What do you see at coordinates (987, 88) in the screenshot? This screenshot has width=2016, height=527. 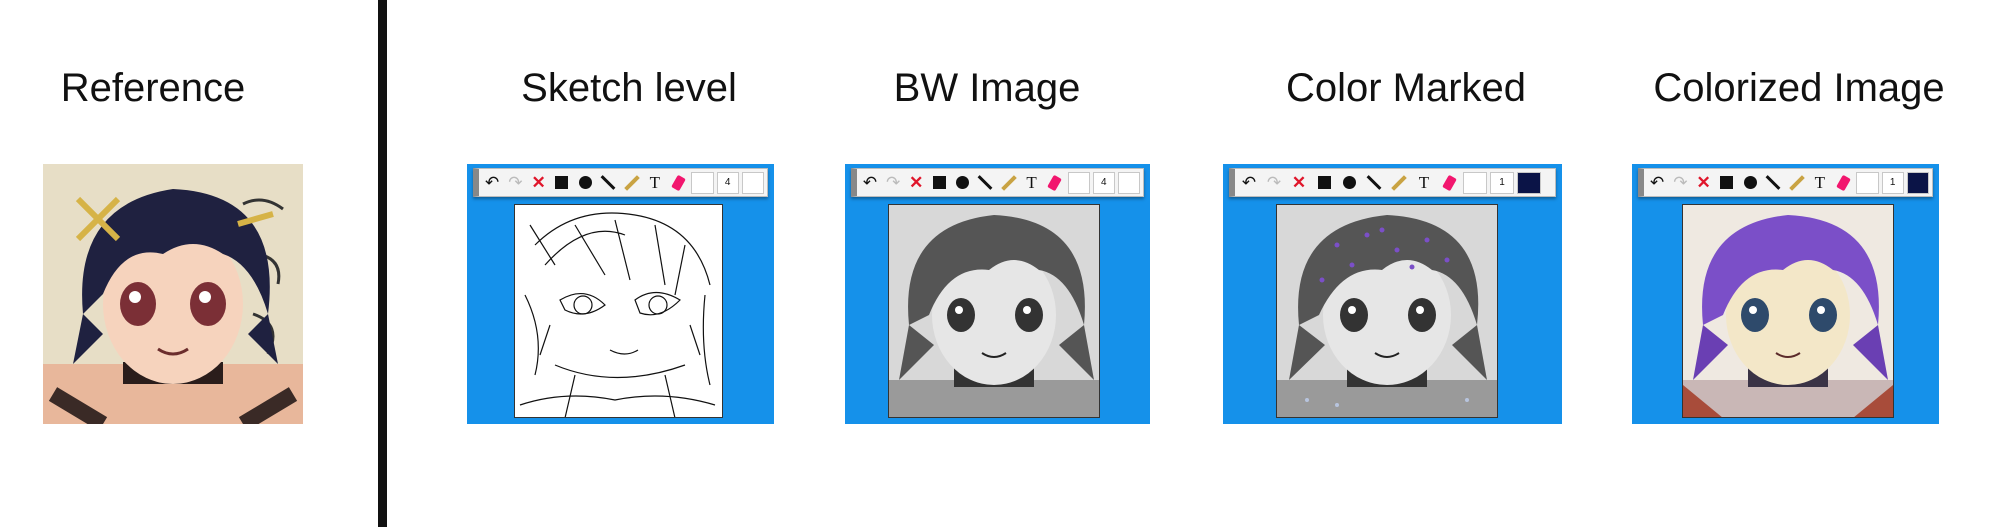 I see `bw-image-title: BW Image` at bounding box center [987, 88].